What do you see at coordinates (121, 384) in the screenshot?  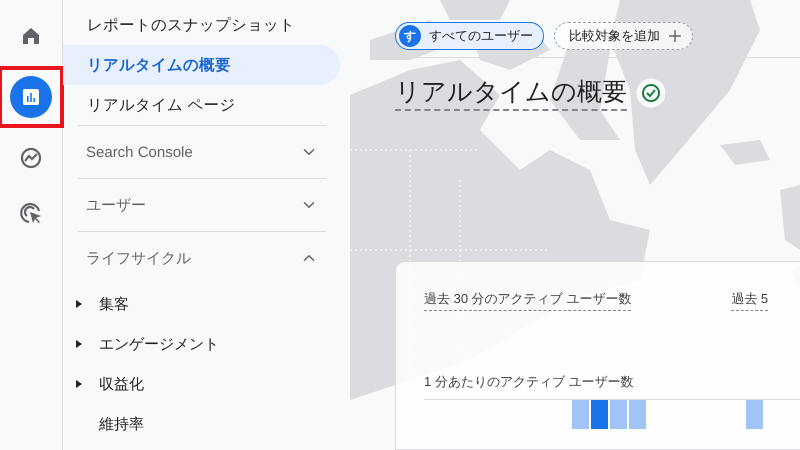 I see `nav-subitem: 収益化` at bounding box center [121, 384].